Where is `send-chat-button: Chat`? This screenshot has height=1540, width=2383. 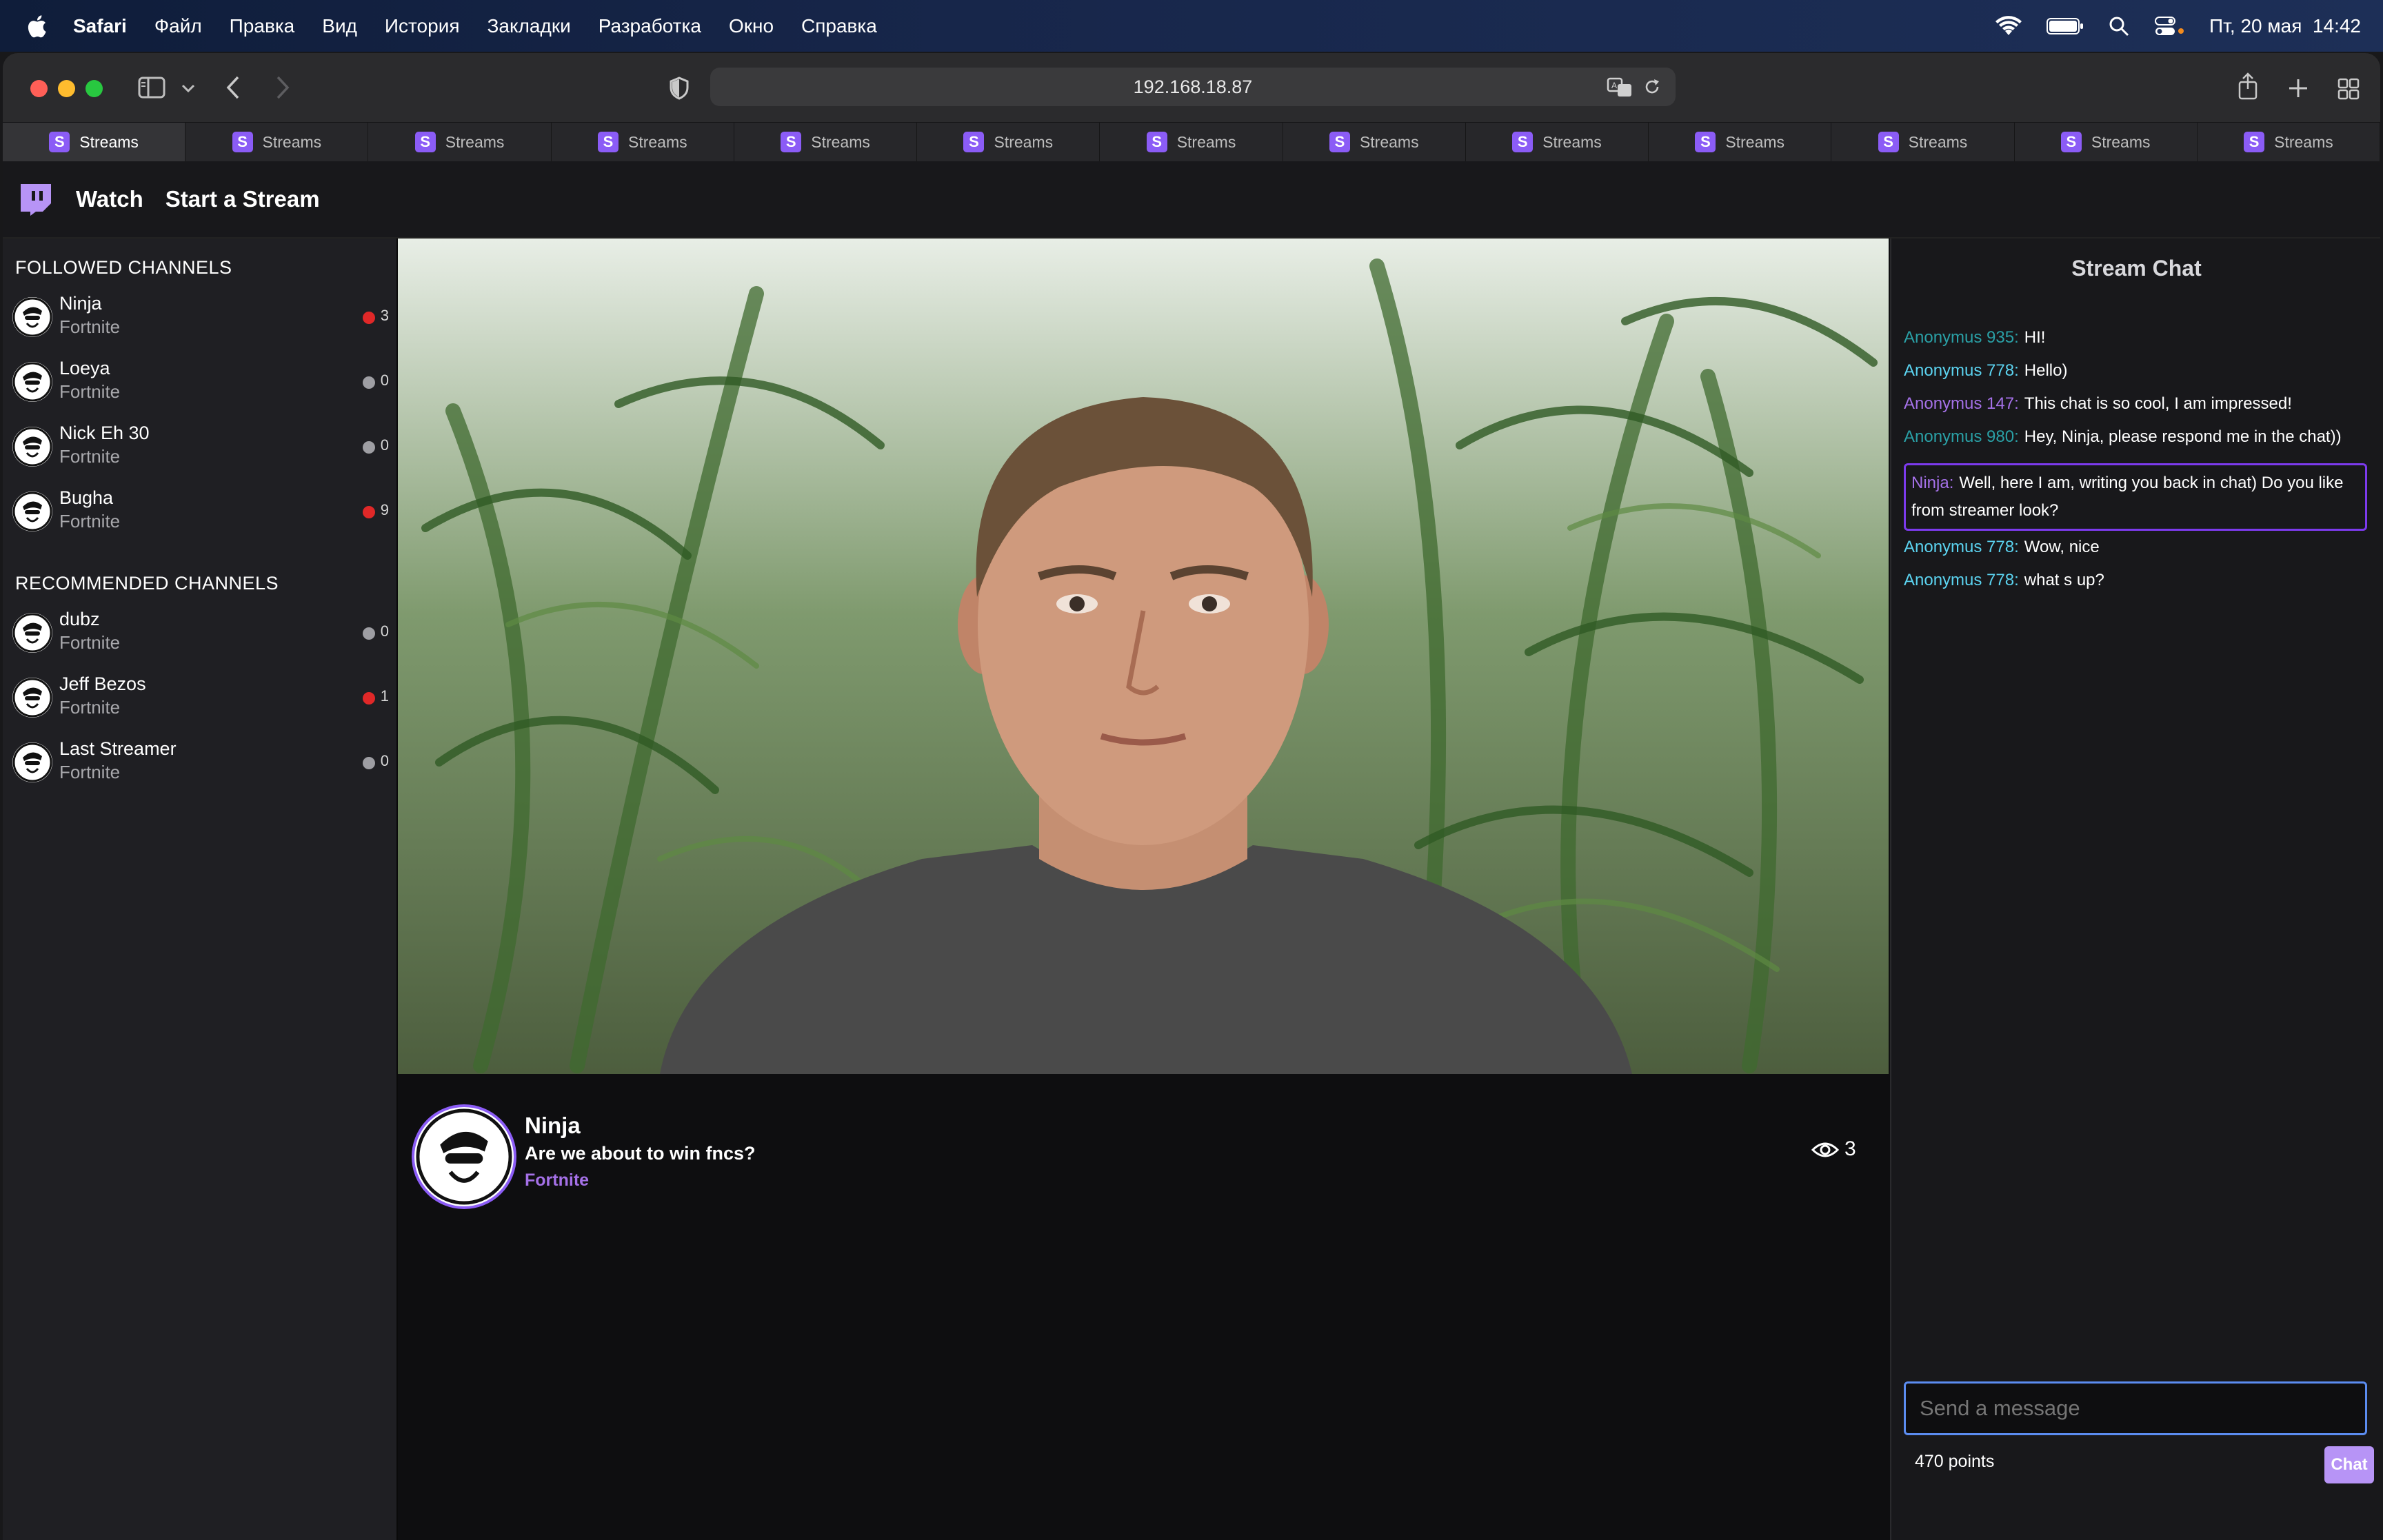 send-chat-button: Chat is located at coordinates (2349, 1465).